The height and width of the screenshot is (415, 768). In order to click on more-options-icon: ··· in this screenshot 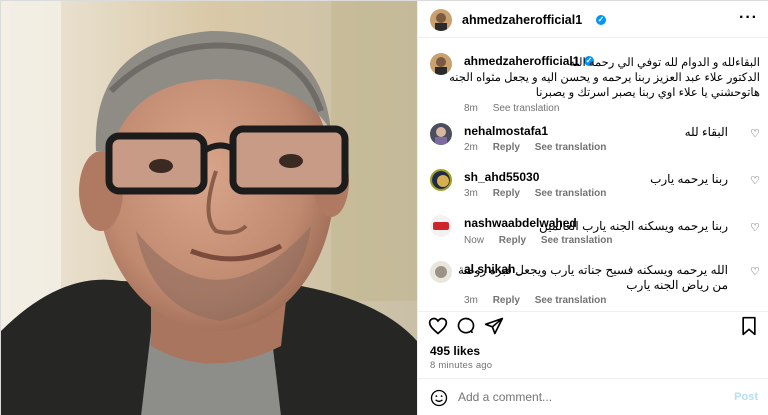, I will do `click(748, 18)`.